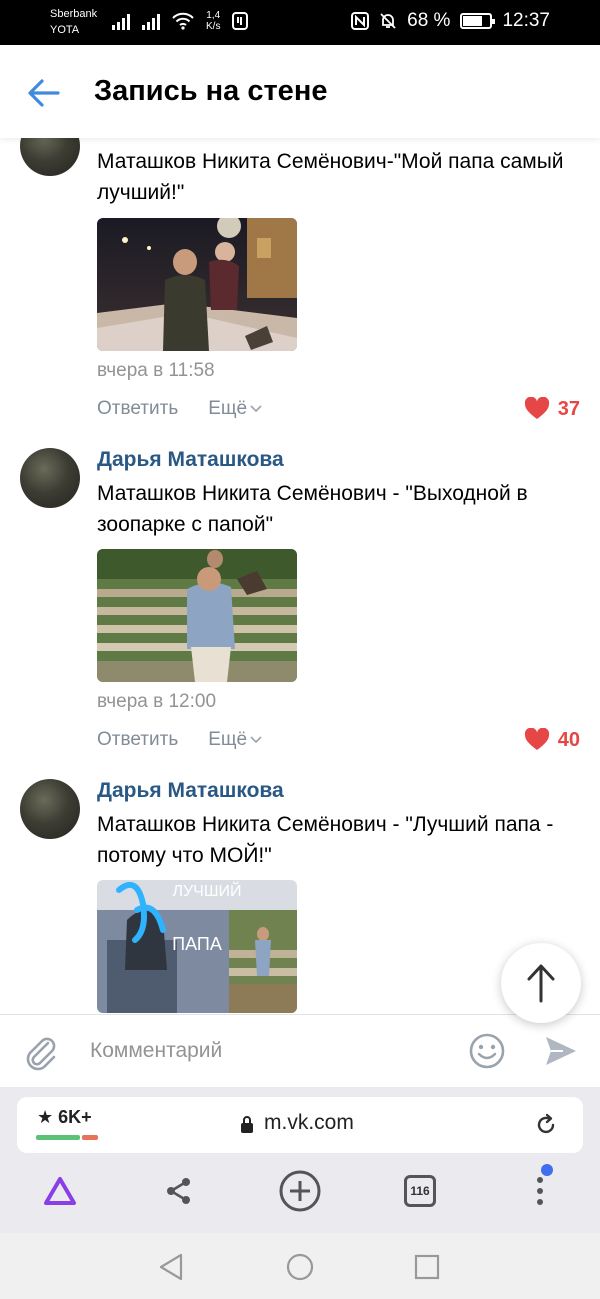 This screenshot has height=1299, width=600. I want to click on circle-home-icon, so click(300, 1267).